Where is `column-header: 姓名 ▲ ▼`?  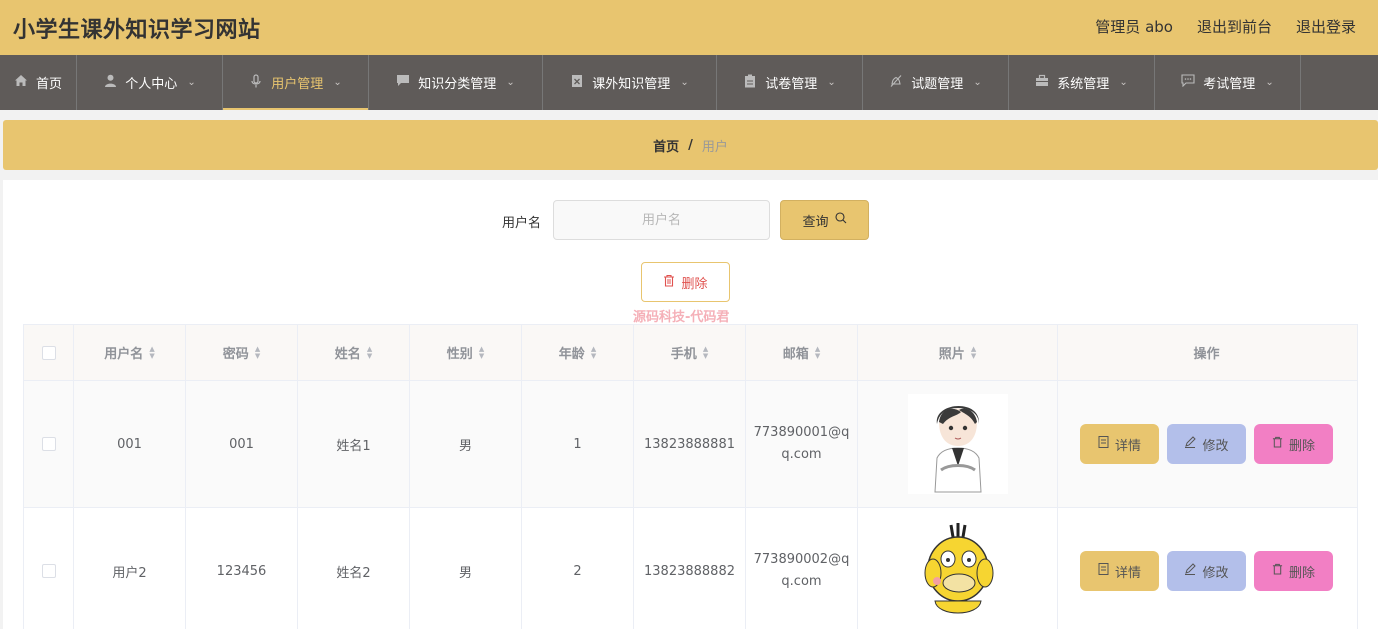
column-header: 姓名 ▲ ▼ is located at coordinates (354, 352).